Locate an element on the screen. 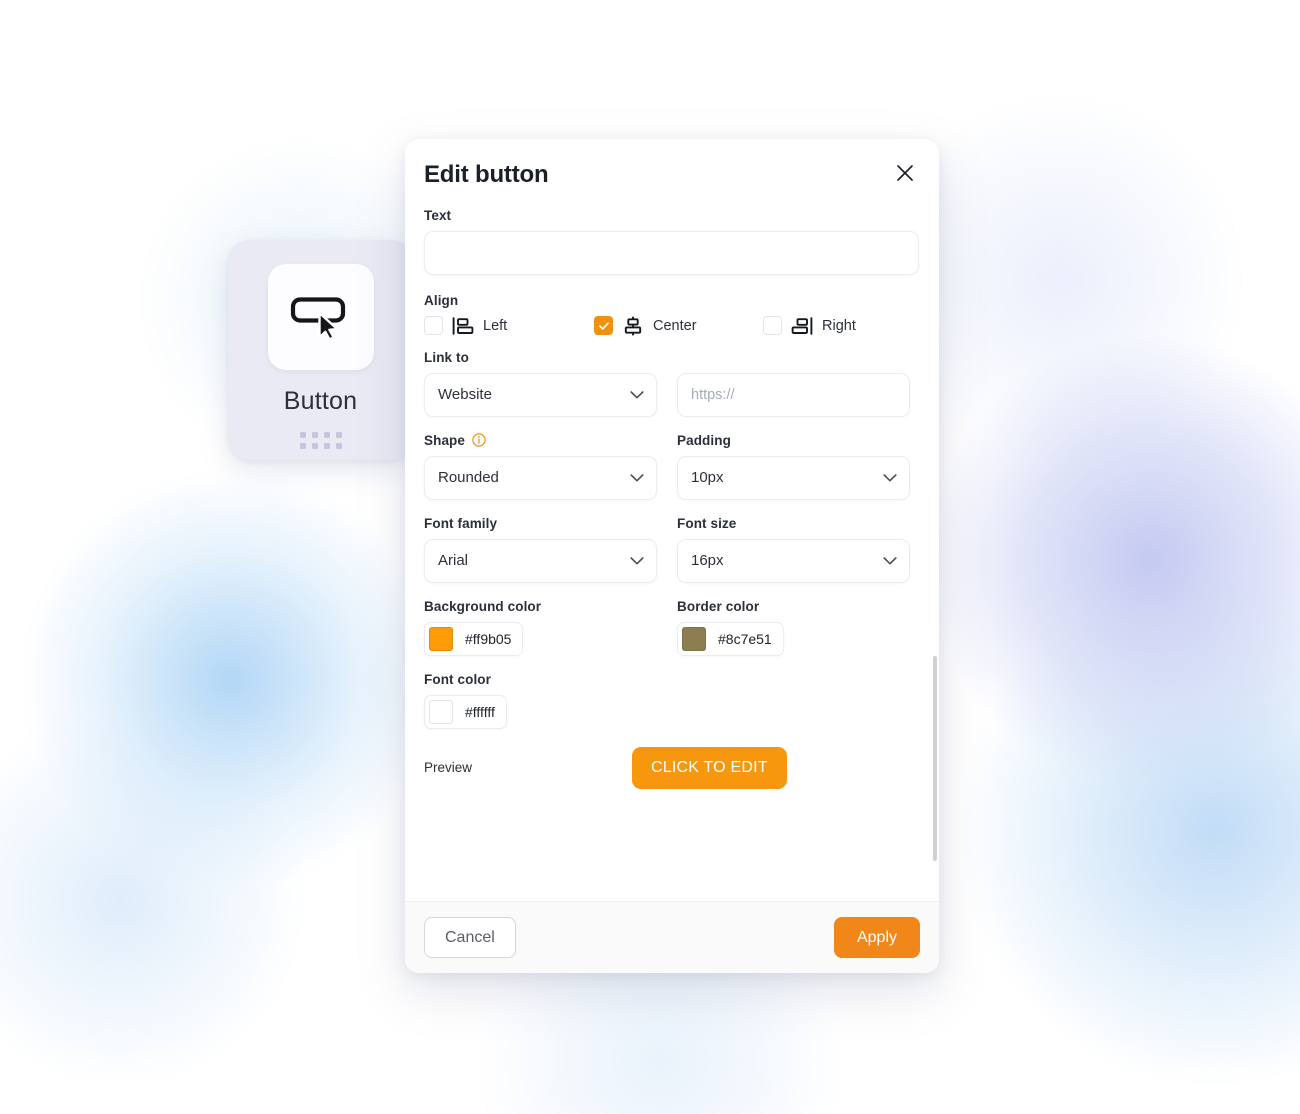 The image size is (1300, 1114). align-left-icon is located at coordinates (463, 326).